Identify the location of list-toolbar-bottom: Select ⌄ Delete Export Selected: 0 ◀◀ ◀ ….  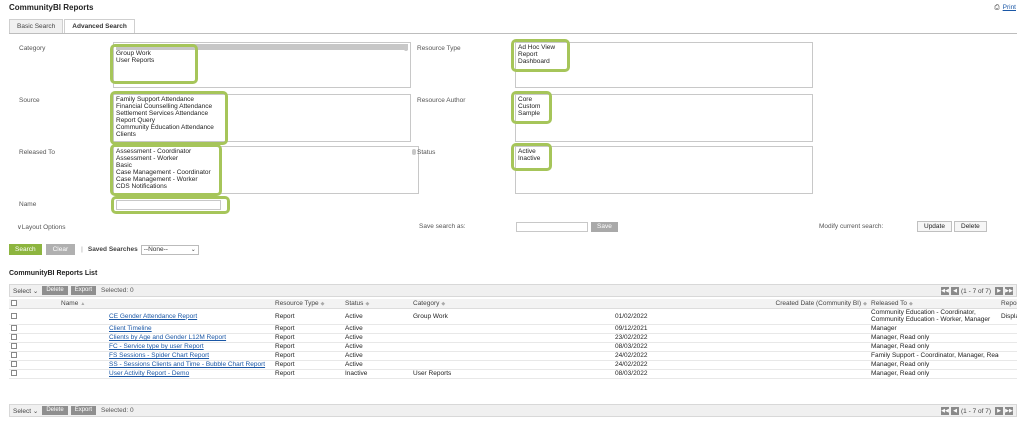
(513, 410).